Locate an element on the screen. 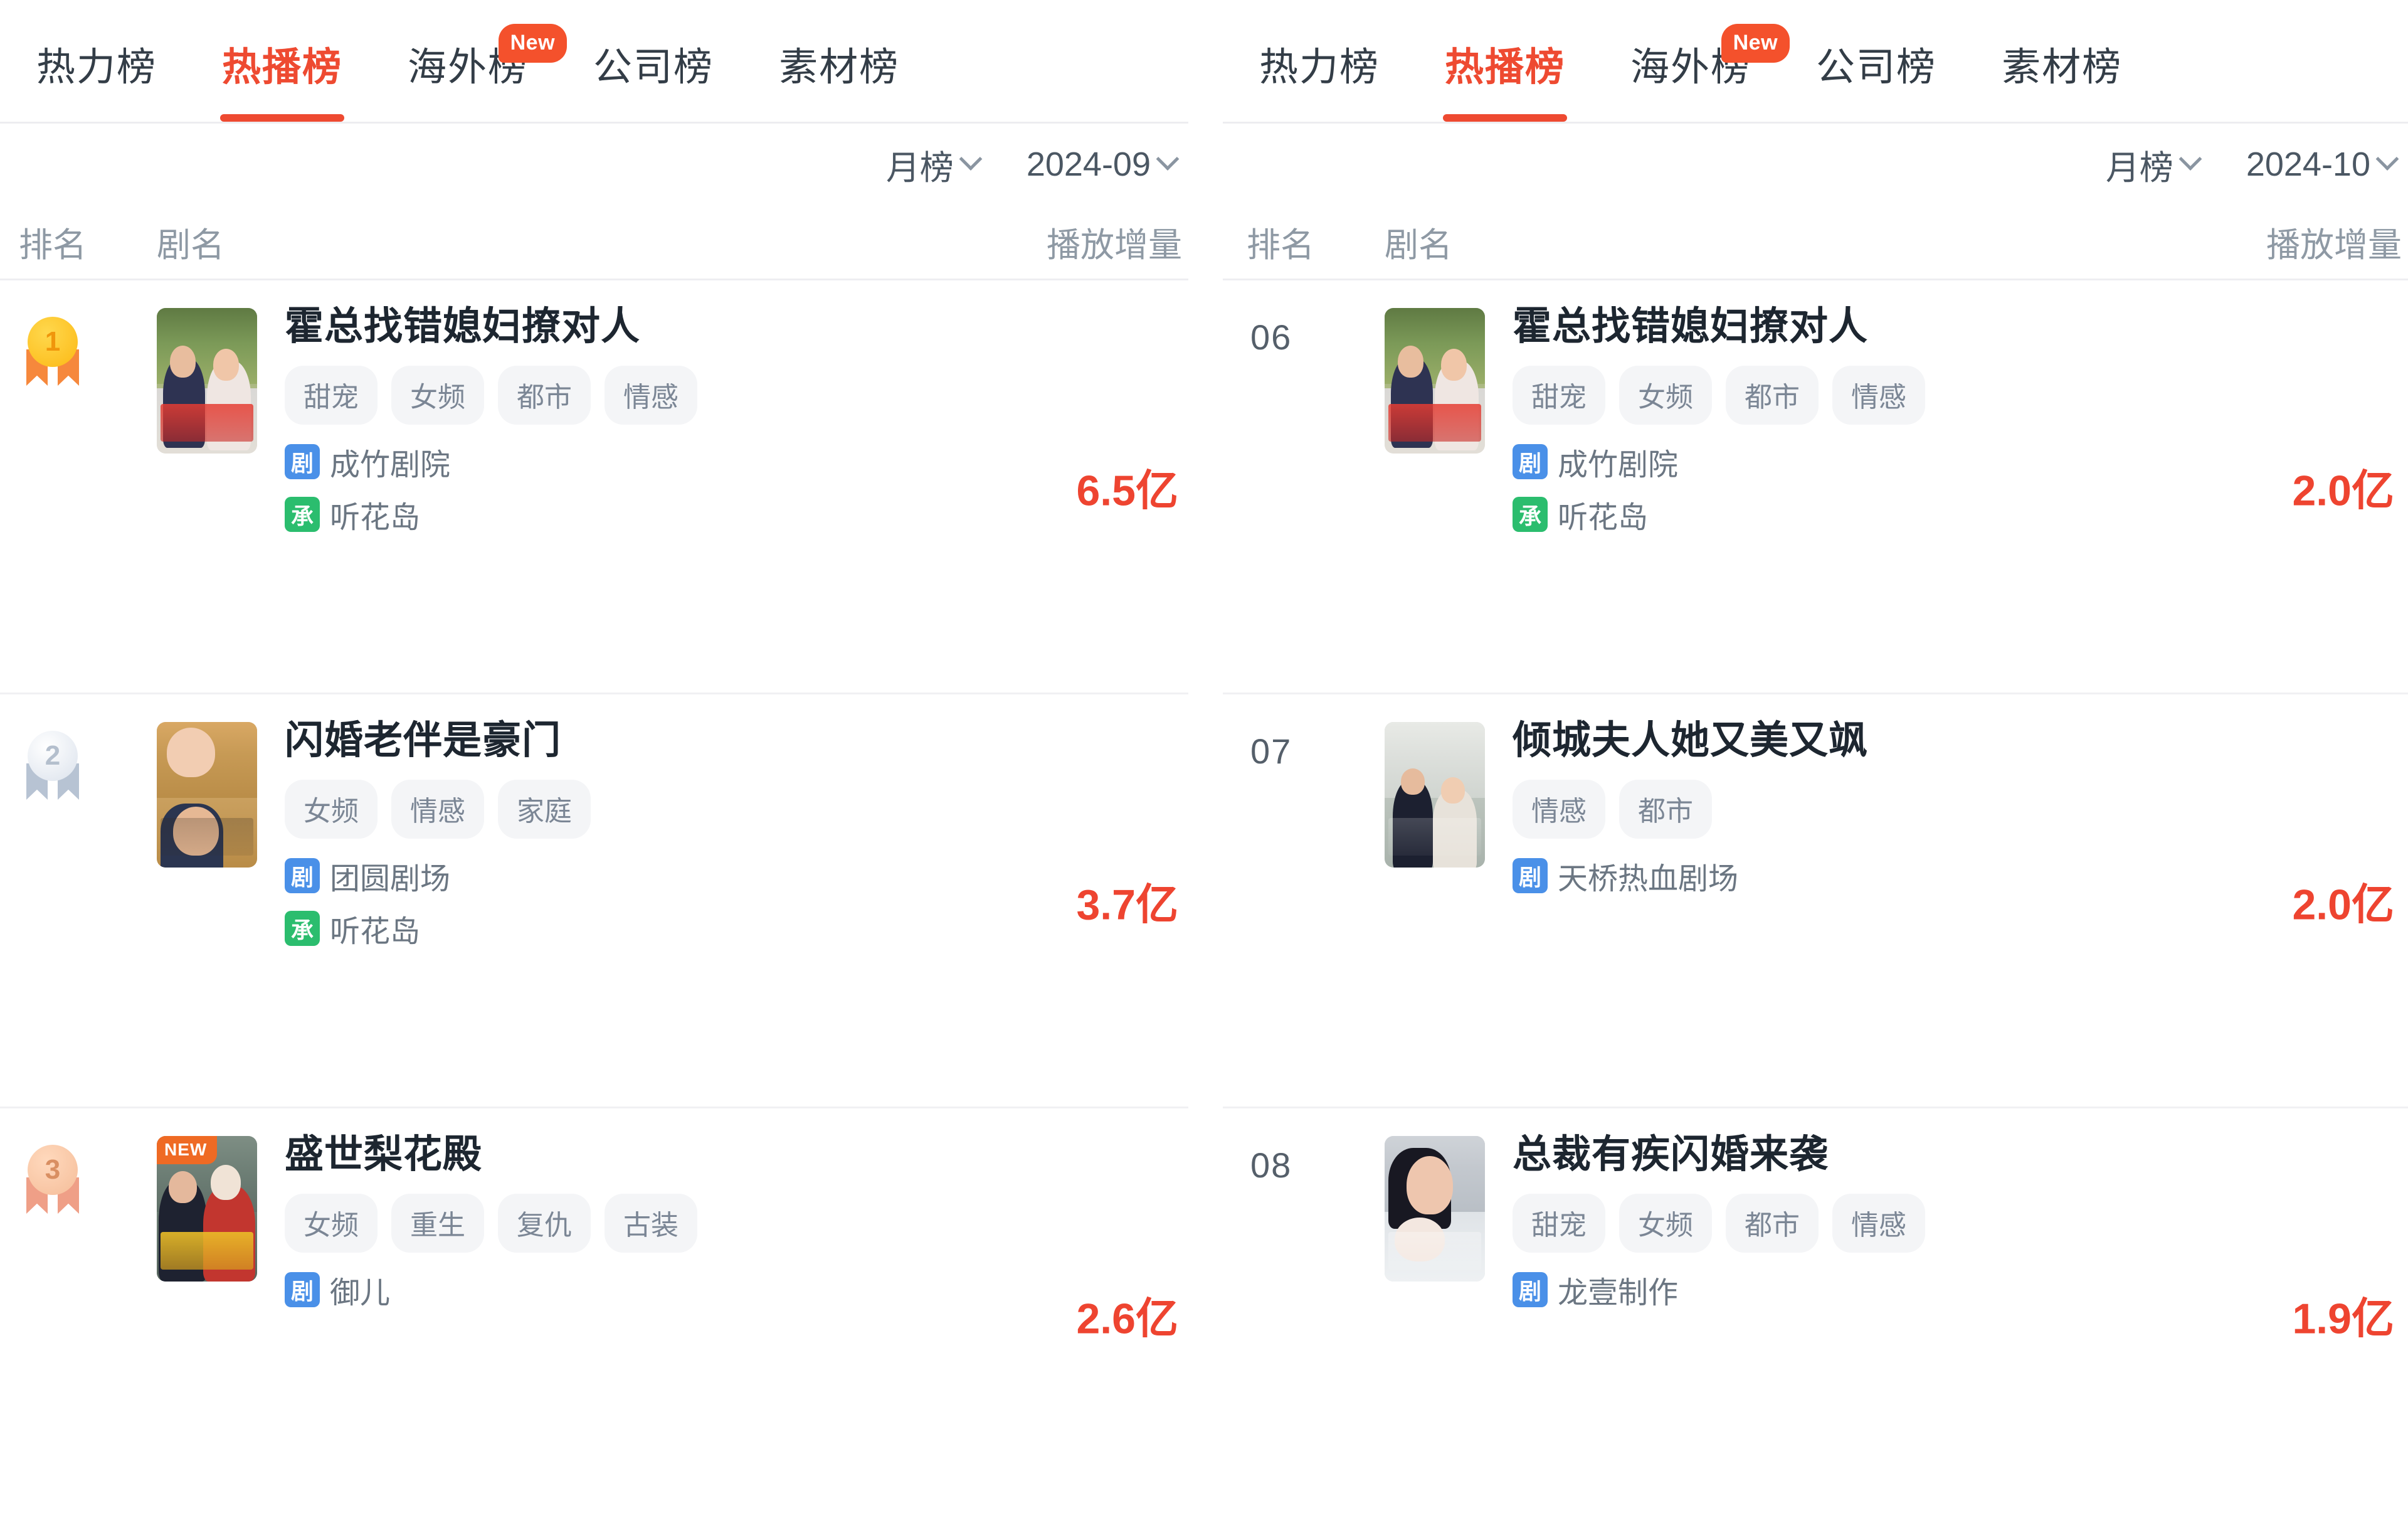 The height and width of the screenshot is (1518, 2408). poster-artwork is located at coordinates (1435, 381).